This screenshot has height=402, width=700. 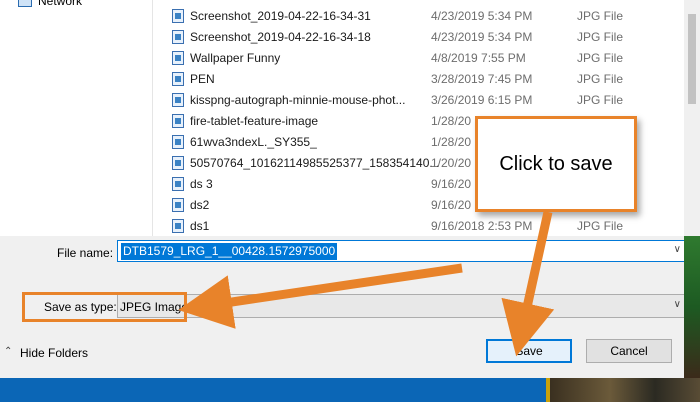 I want to click on background-photo-edge, so click(x=692, y=307).